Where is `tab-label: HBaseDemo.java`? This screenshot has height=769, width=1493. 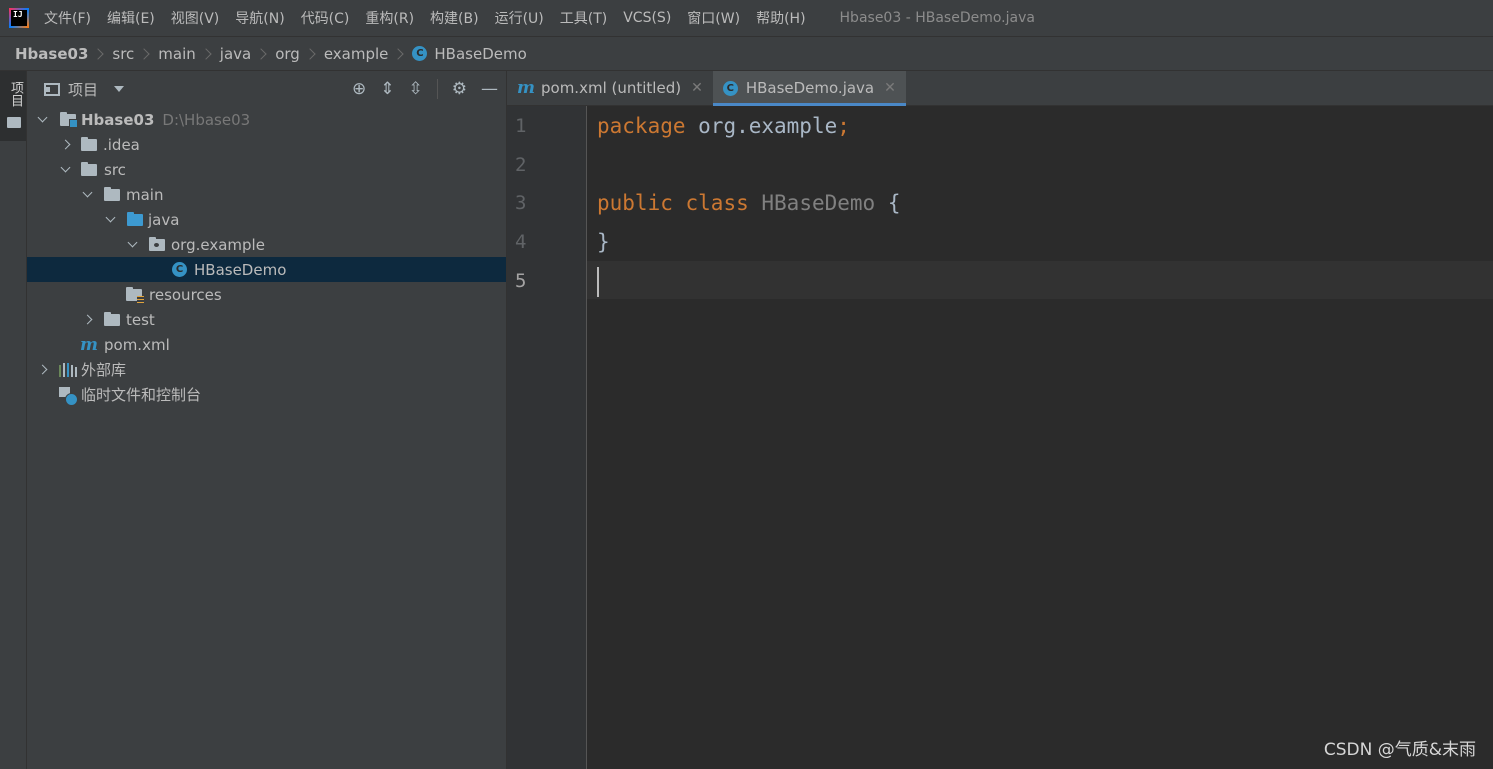 tab-label: HBaseDemo.java is located at coordinates (810, 88).